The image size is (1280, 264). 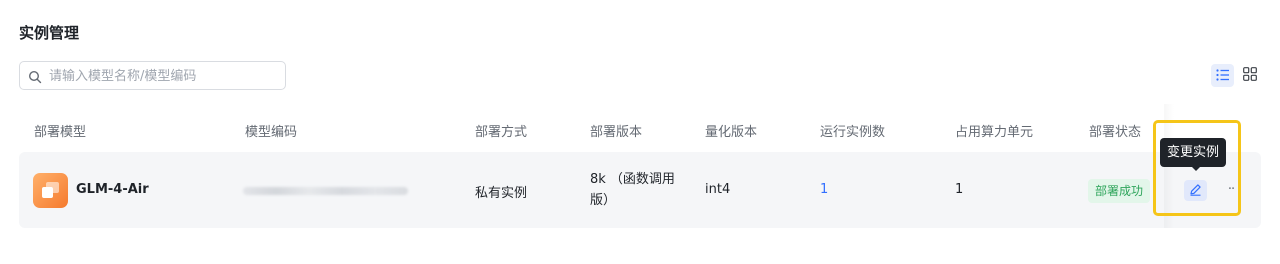 What do you see at coordinates (501, 193) in the screenshot?
I see `deploy-method-cell: 私有实例` at bounding box center [501, 193].